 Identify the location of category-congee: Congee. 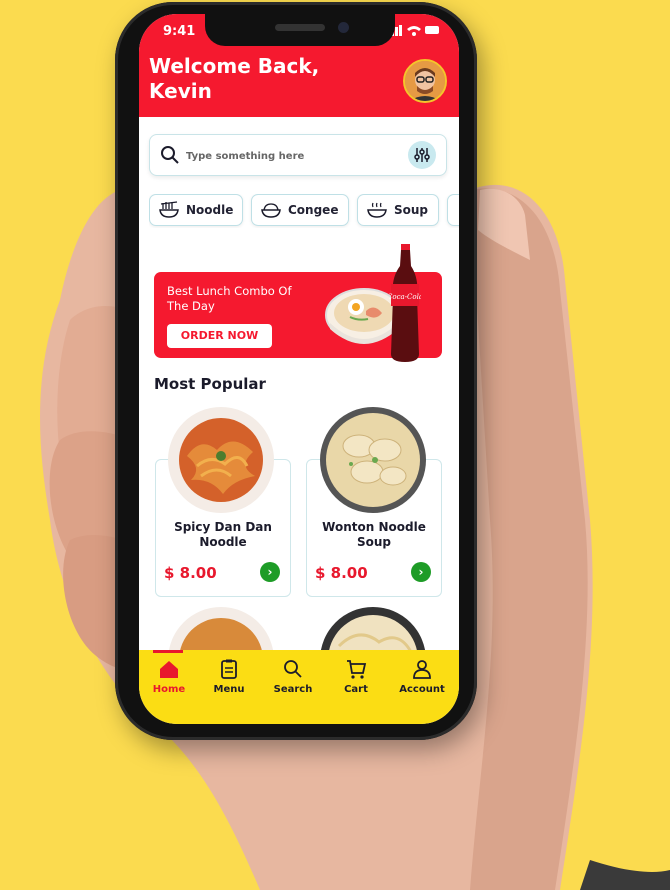
(300, 210).